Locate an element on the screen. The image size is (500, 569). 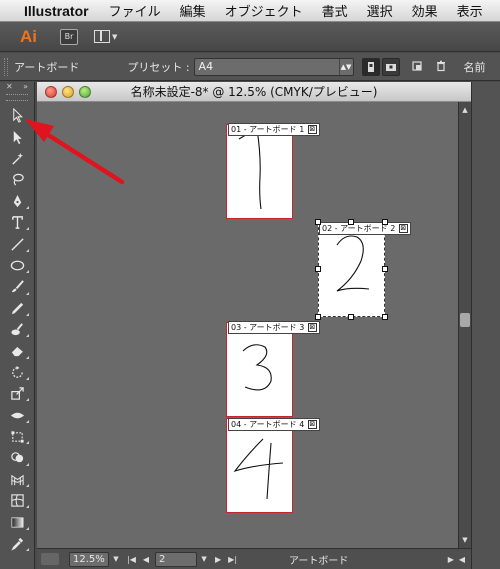
vertical-scrollbar: ▲ ▼ is located at coordinates (464, 325).